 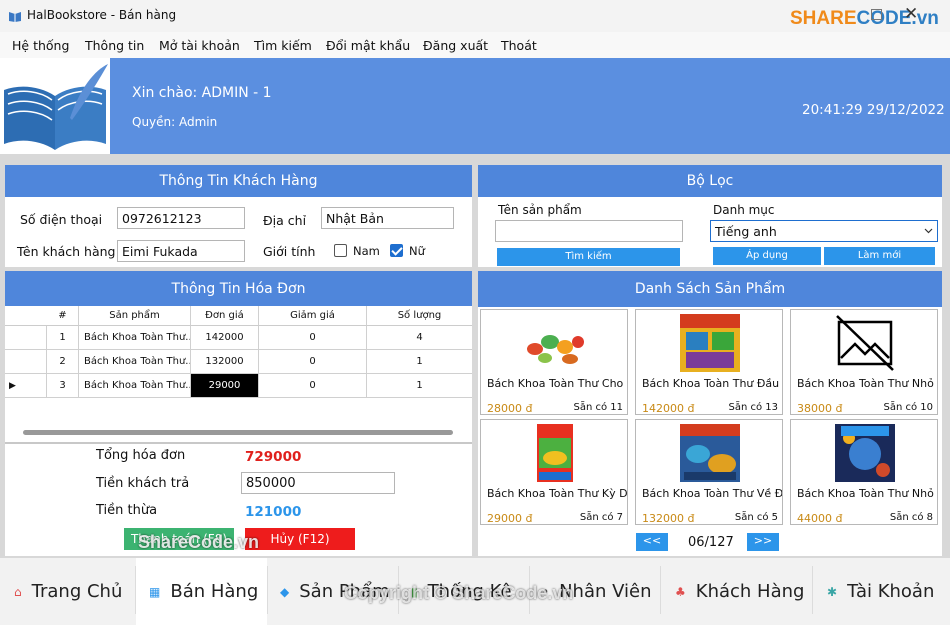 What do you see at coordinates (668, 408) in the screenshot?
I see `product-price: 142000 đ` at bounding box center [668, 408].